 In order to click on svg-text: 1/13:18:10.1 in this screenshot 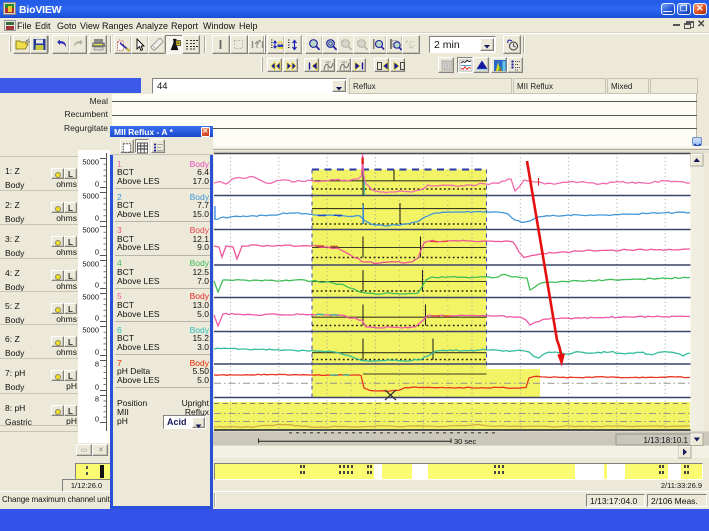, I will do `click(666, 440)`.